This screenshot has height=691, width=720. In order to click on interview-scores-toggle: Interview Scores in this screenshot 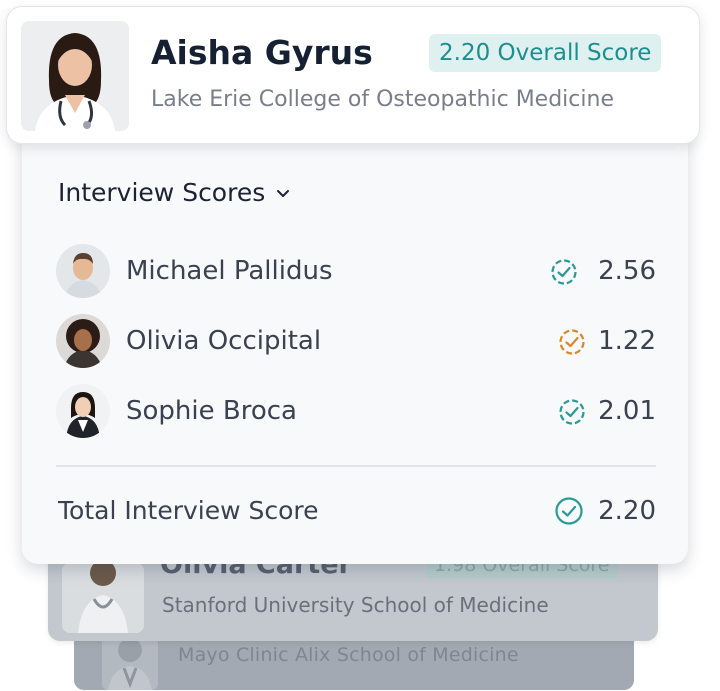, I will do `click(174, 192)`.